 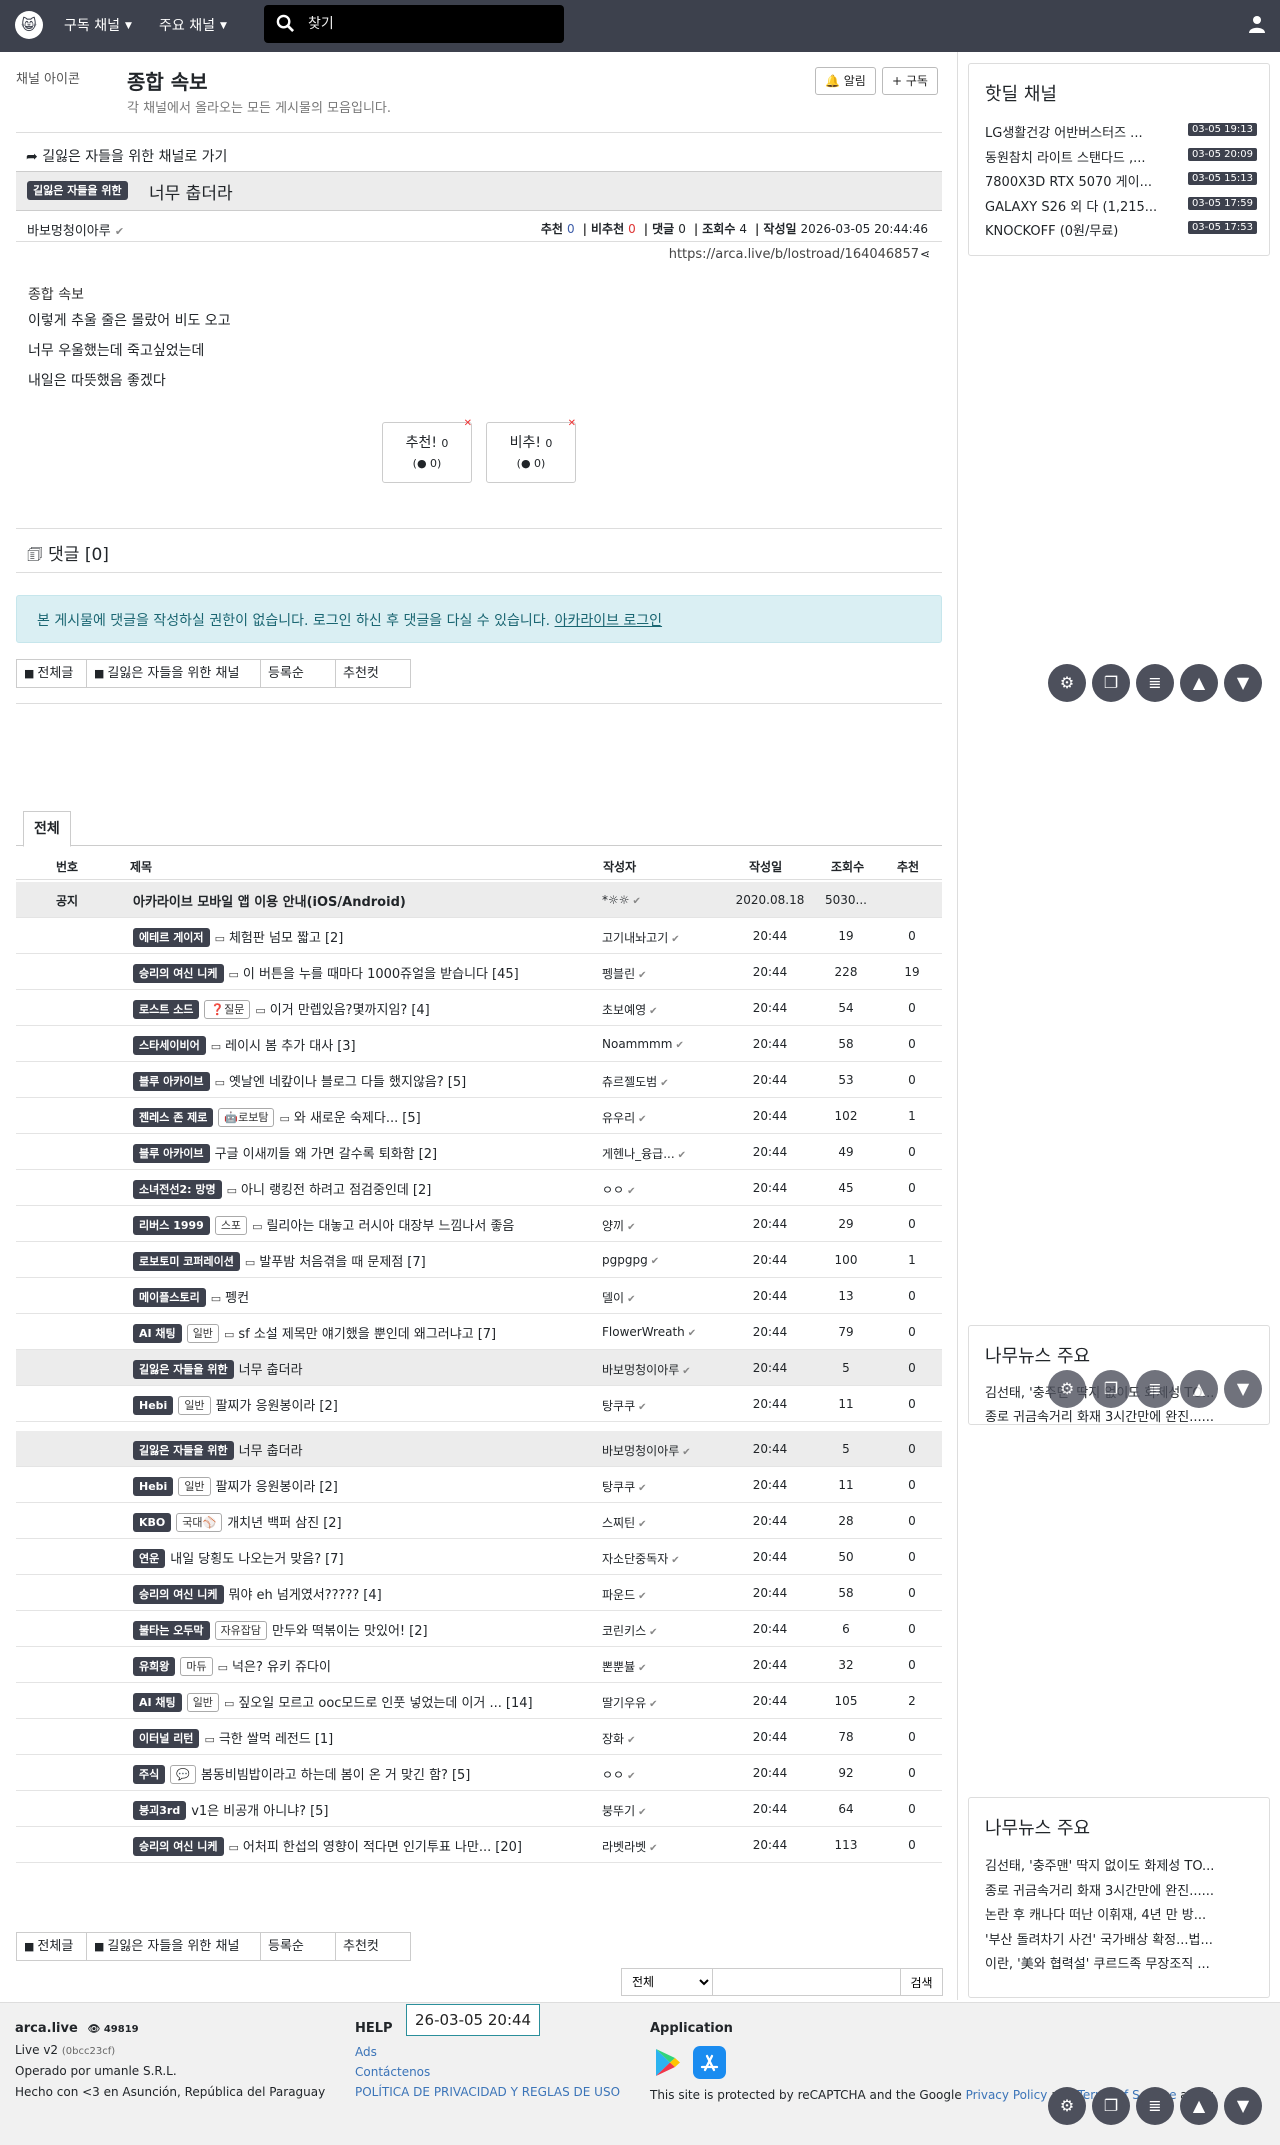 I want to click on google-privacy-link: Privacy Policy, so click(x=1007, y=2095).